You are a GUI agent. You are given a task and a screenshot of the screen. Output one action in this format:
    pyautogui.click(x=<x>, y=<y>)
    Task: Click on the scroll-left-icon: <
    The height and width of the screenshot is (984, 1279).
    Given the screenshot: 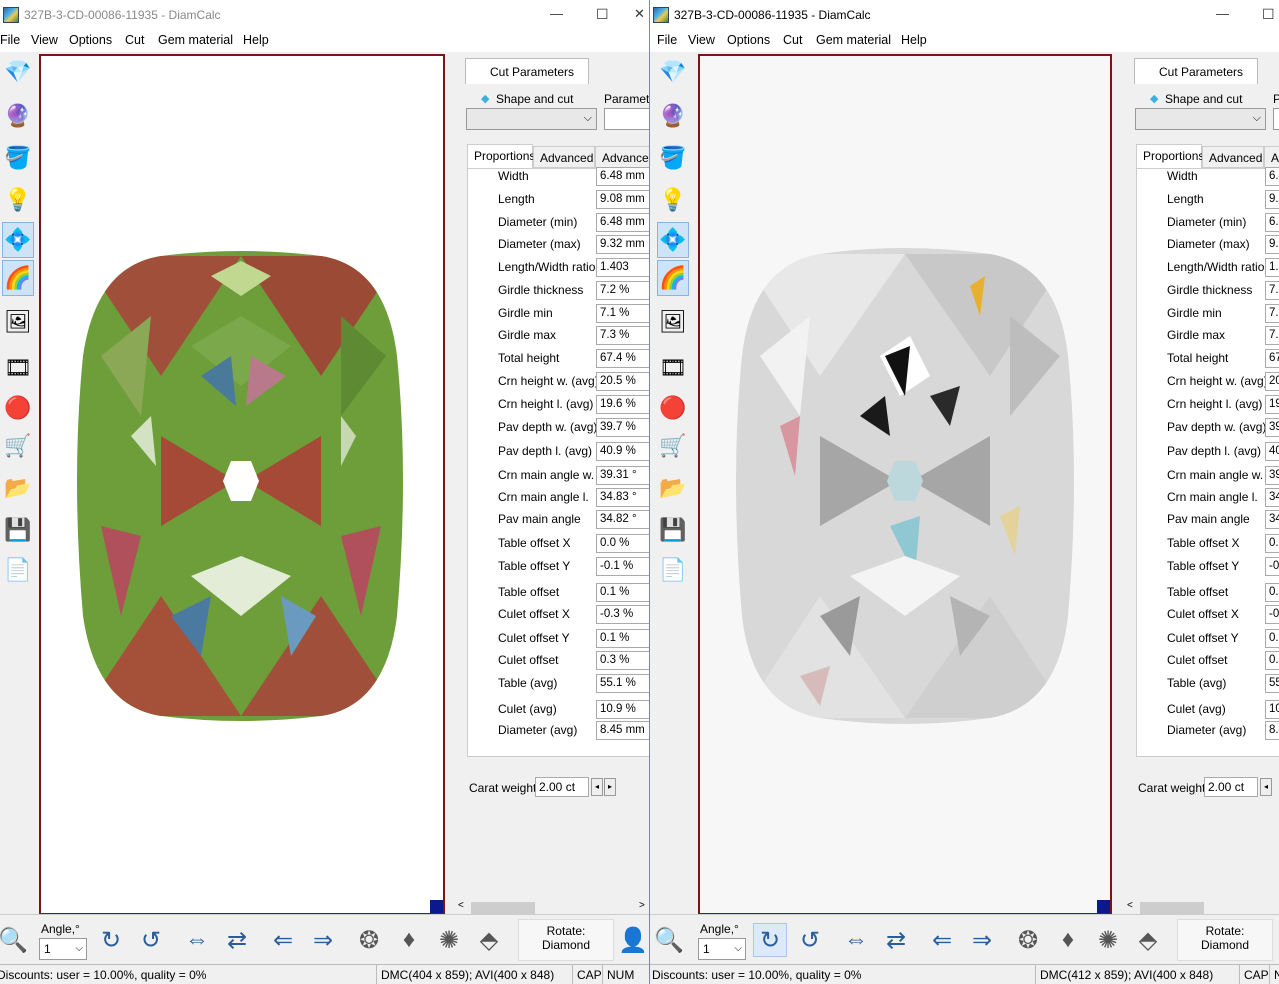 What is the action you would take?
    pyautogui.click(x=461, y=905)
    